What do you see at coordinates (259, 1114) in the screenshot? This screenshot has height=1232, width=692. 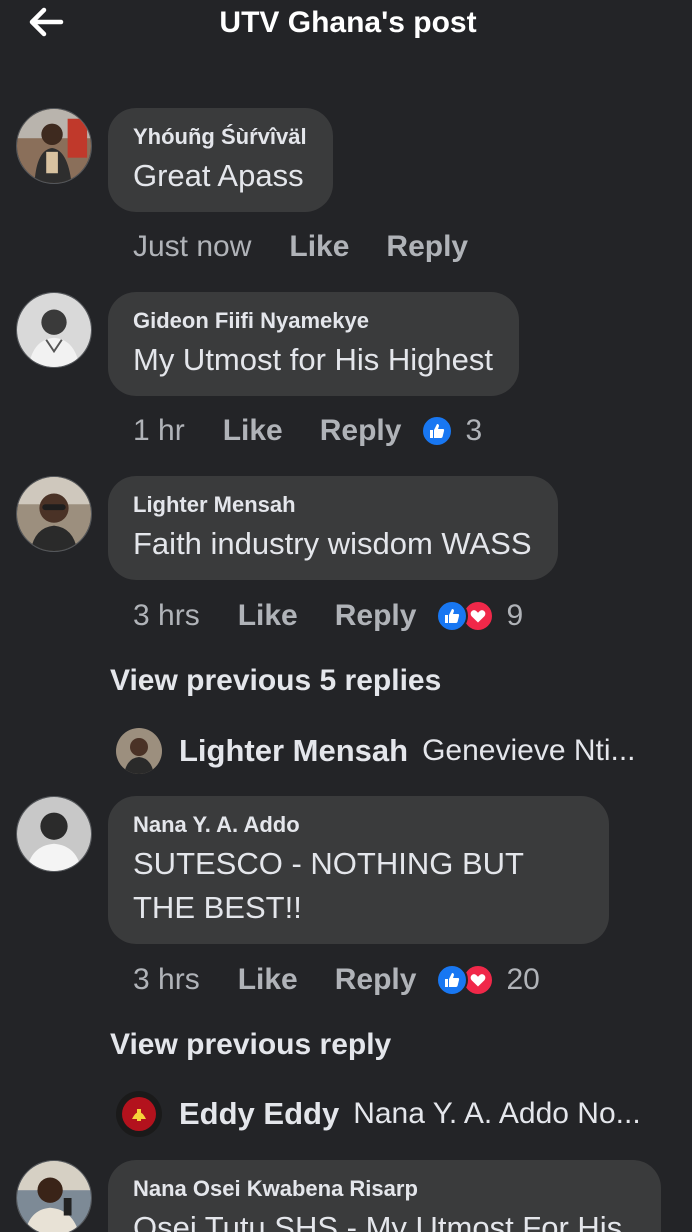 I see `reply-author: Eddy Eddy` at bounding box center [259, 1114].